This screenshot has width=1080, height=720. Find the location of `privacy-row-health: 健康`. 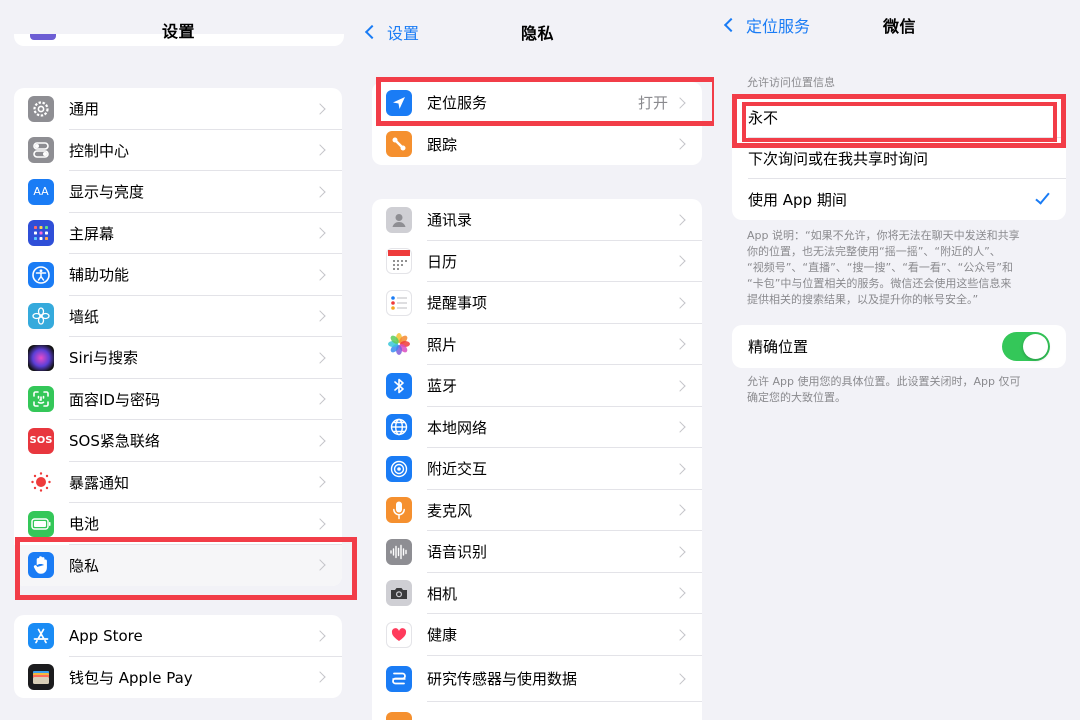

privacy-row-health: 健康 is located at coordinates (537, 635).